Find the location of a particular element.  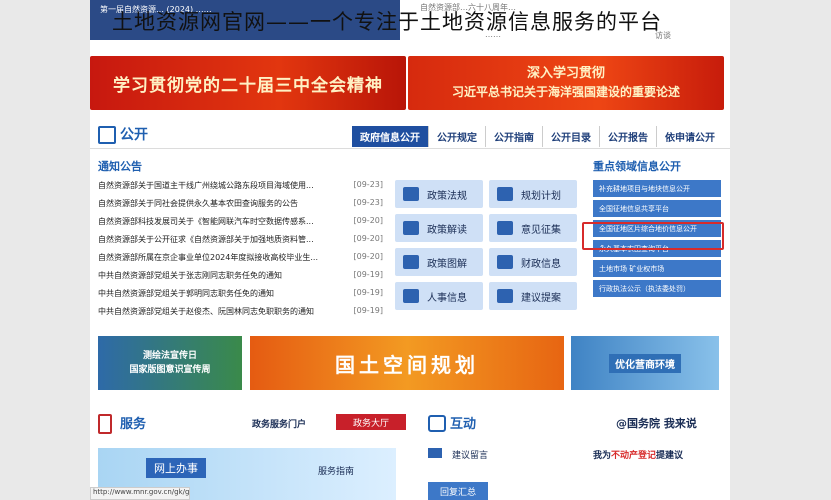

service-header: 服务 政务服务门户 政务大厅 is located at coordinates (252, 423).